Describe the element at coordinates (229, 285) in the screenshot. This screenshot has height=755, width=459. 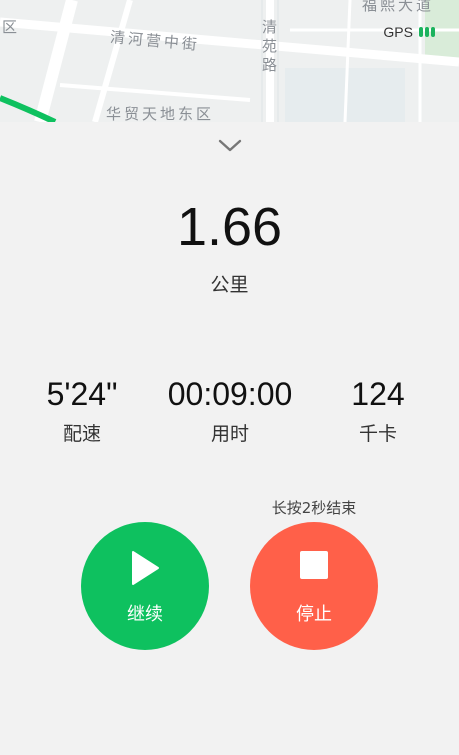
I see `distance-unit: 公里` at that location.